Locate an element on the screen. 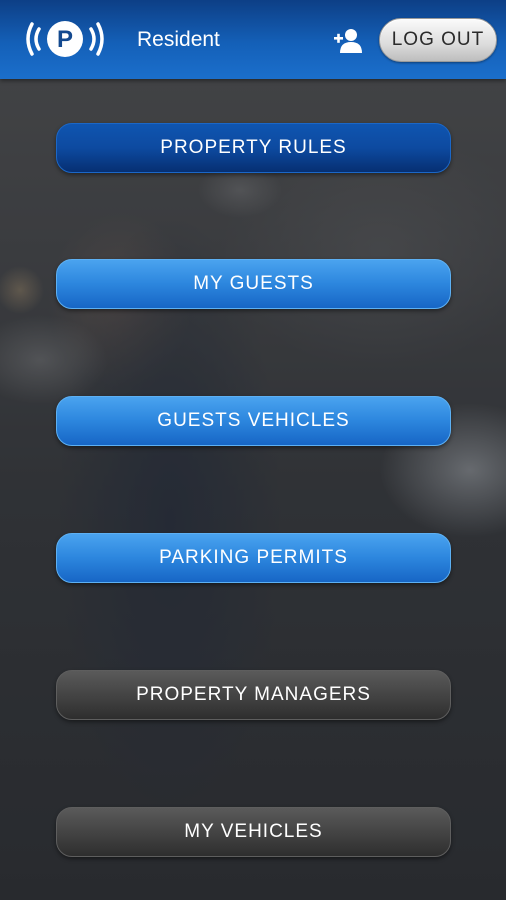 The width and height of the screenshot is (506, 900). parking-signal-logo-icon: P is located at coordinates (65, 39).